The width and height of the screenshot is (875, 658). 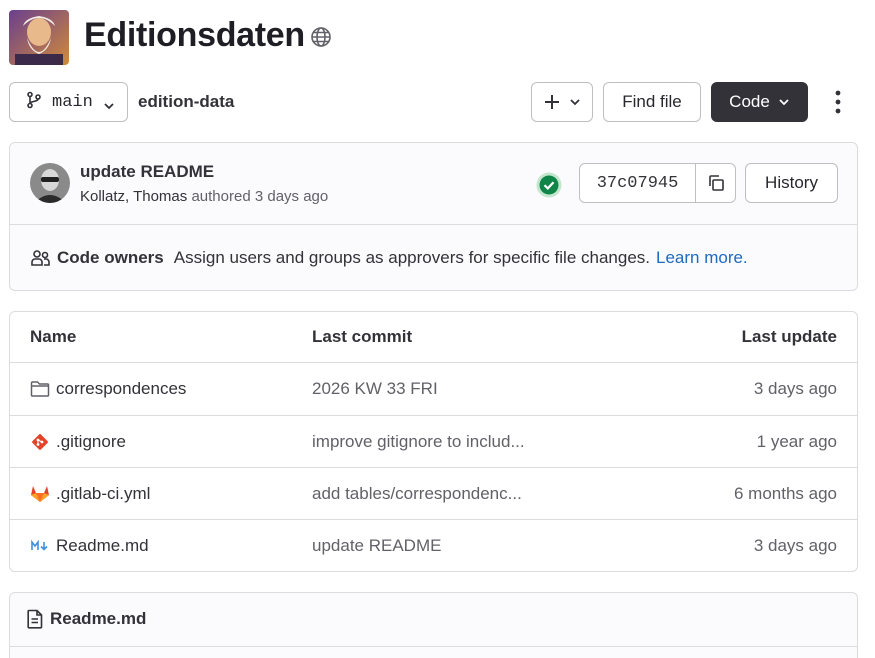 I want to click on globe-icon, so click(x=321, y=37).